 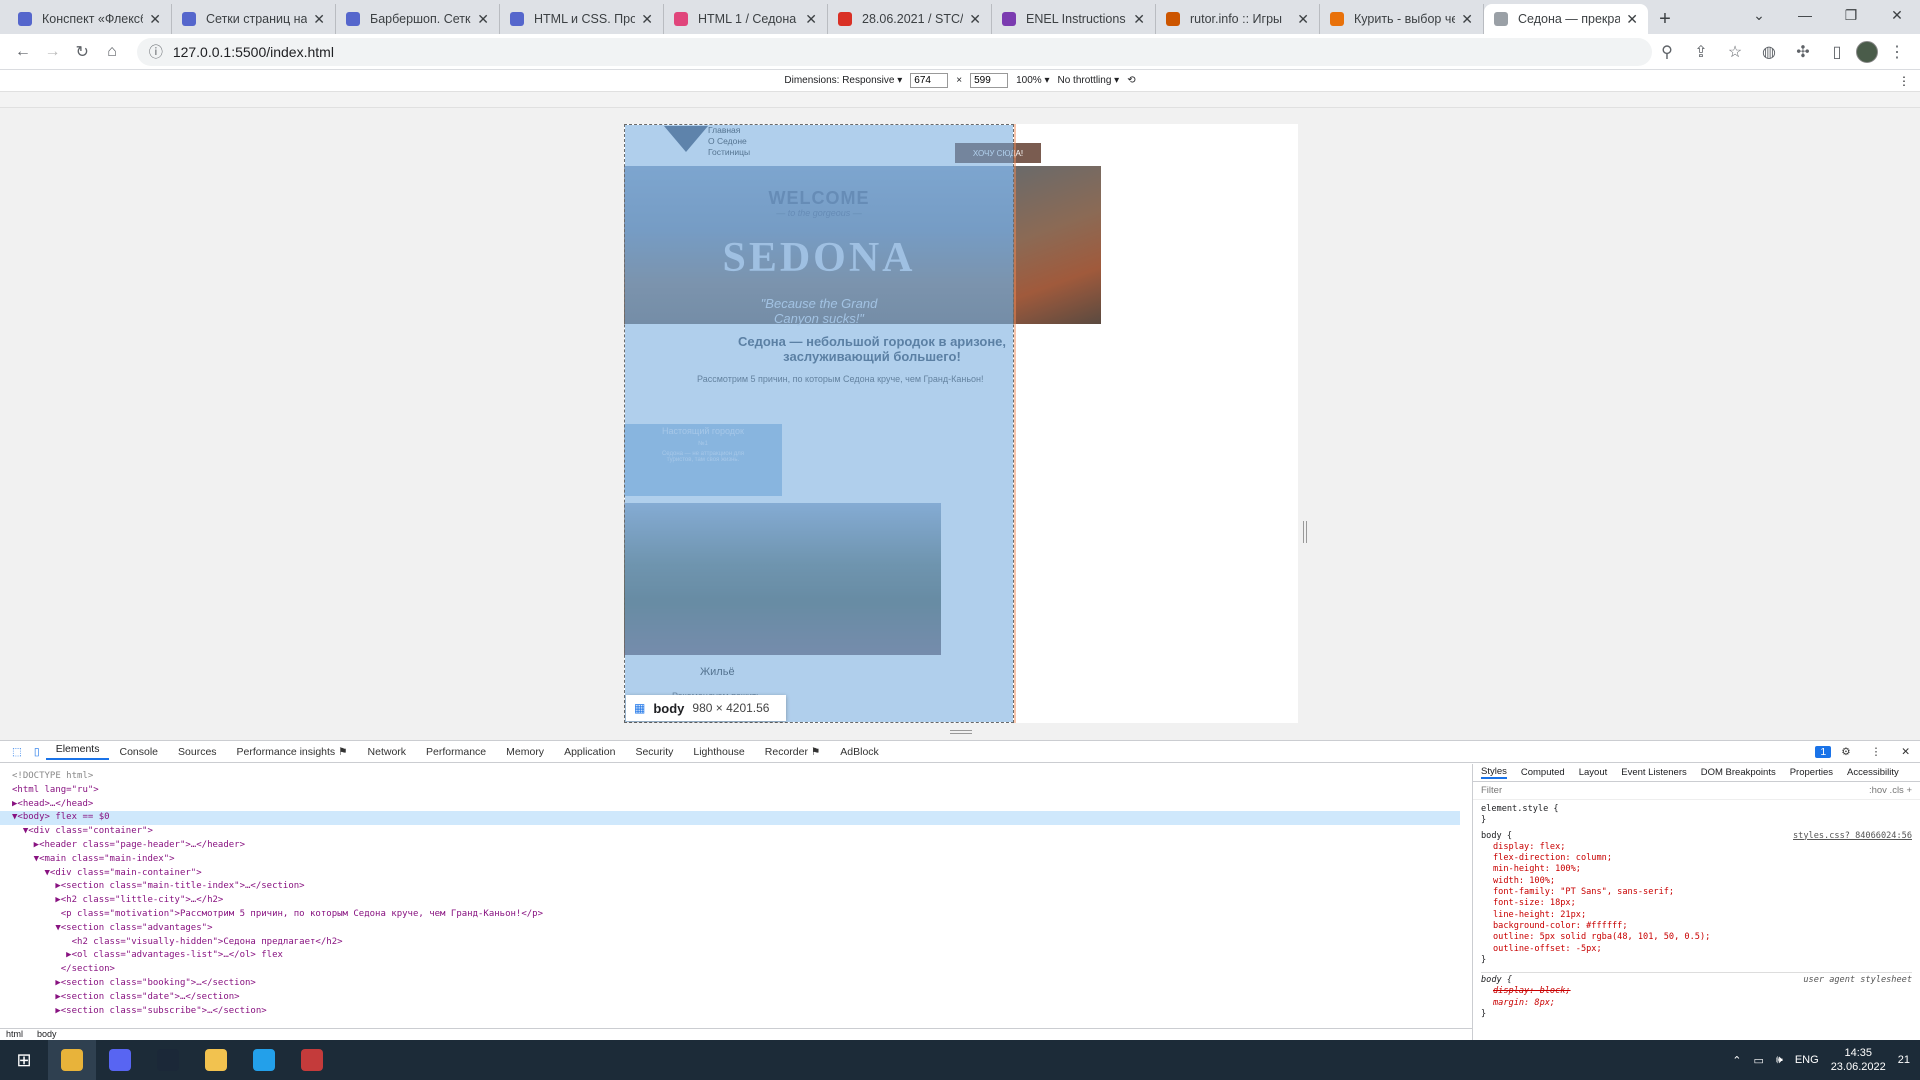 I want to click on dom-node-line: ▼<main class="main-index">, so click(x=736, y=860).